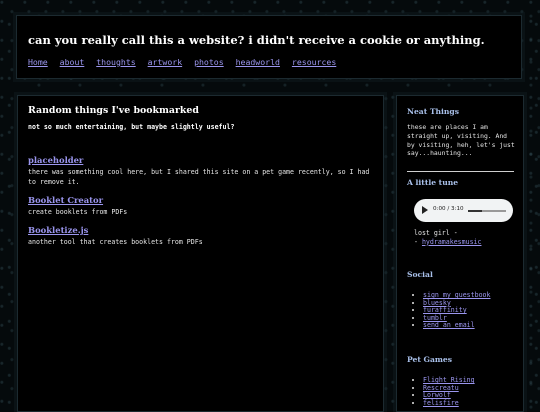 The width and height of the screenshot is (540, 412). Describe the element at coordinates (452, 242) in the screenshot. I see `song-artist-link: hydramakesmusic` at that location.